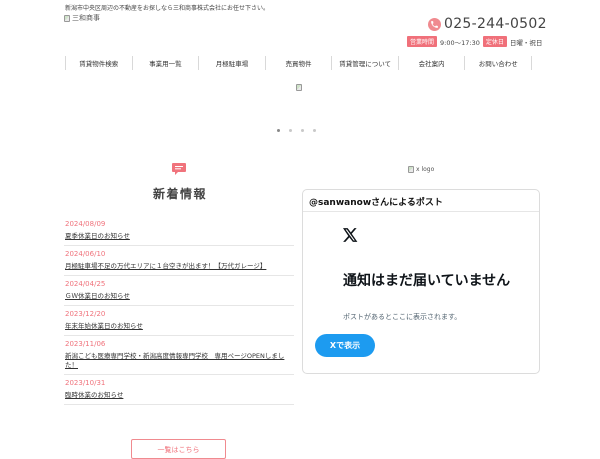 This screenshot has width=600, height=459. Describe the element at coordinates (179, 291) in the screenshot. I see `list-item: 2024/04/25 ＧＷ休業日のお知らせ` at that location.